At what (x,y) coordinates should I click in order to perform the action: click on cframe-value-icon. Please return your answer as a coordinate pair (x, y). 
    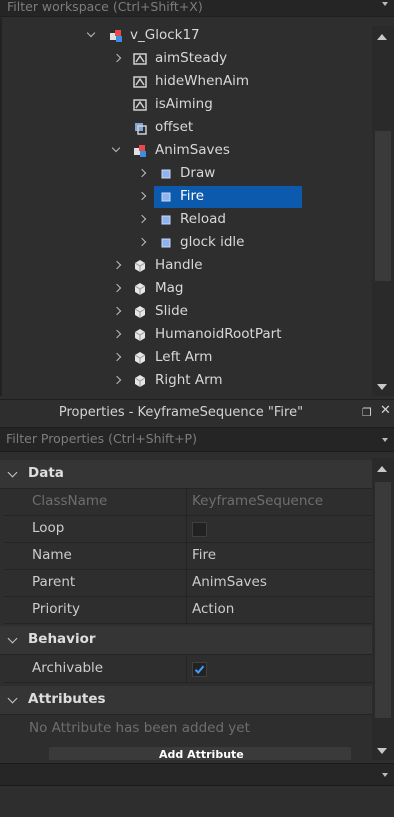
    Looking at the image, I should click on (140, 128).